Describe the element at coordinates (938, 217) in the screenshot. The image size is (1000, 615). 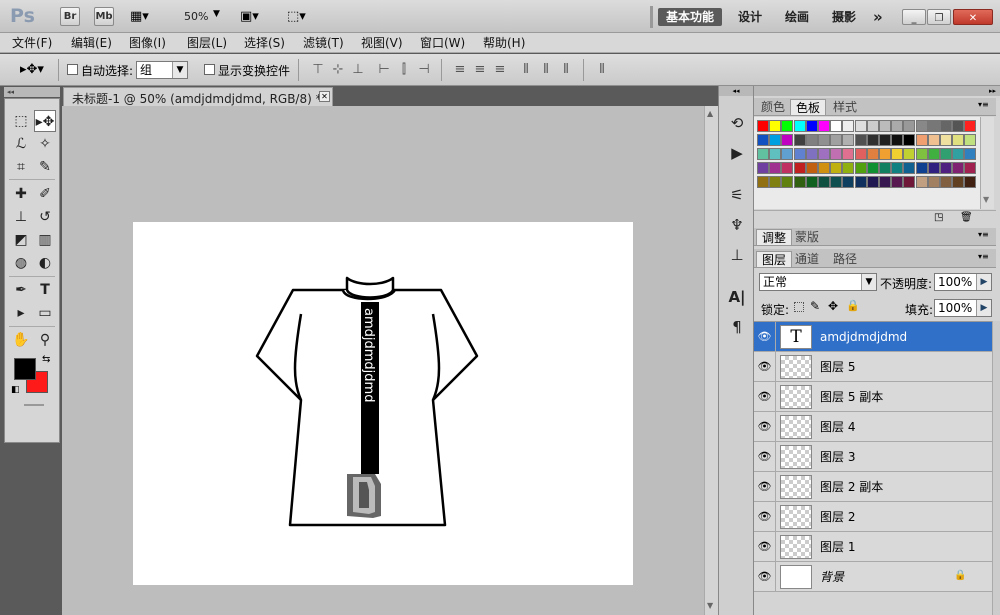
I see `new-swatch-icon: ◳` at that location.